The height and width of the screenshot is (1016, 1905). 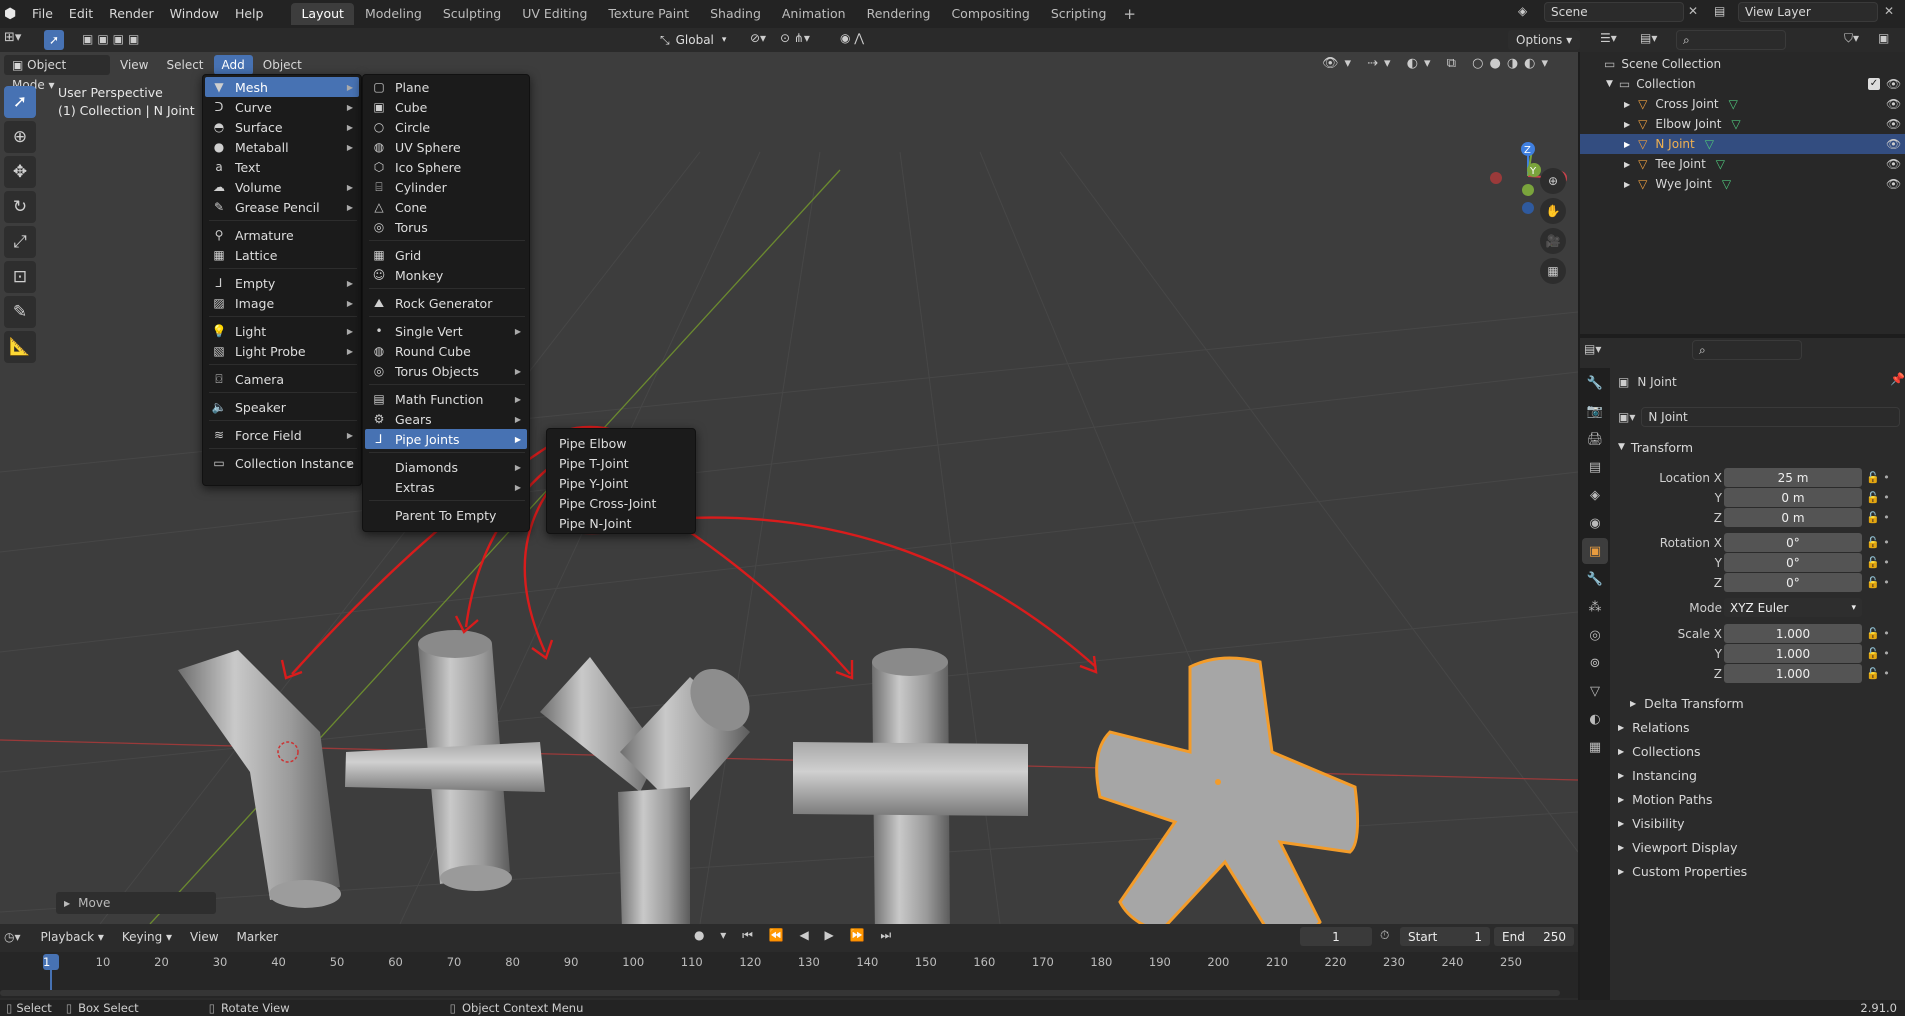 I want to click on viewport-overlay-icons: 👁▾ ⇢▾ ◐▾ ⧉ ○●◑◐▾, so click(x=1438, y=63).